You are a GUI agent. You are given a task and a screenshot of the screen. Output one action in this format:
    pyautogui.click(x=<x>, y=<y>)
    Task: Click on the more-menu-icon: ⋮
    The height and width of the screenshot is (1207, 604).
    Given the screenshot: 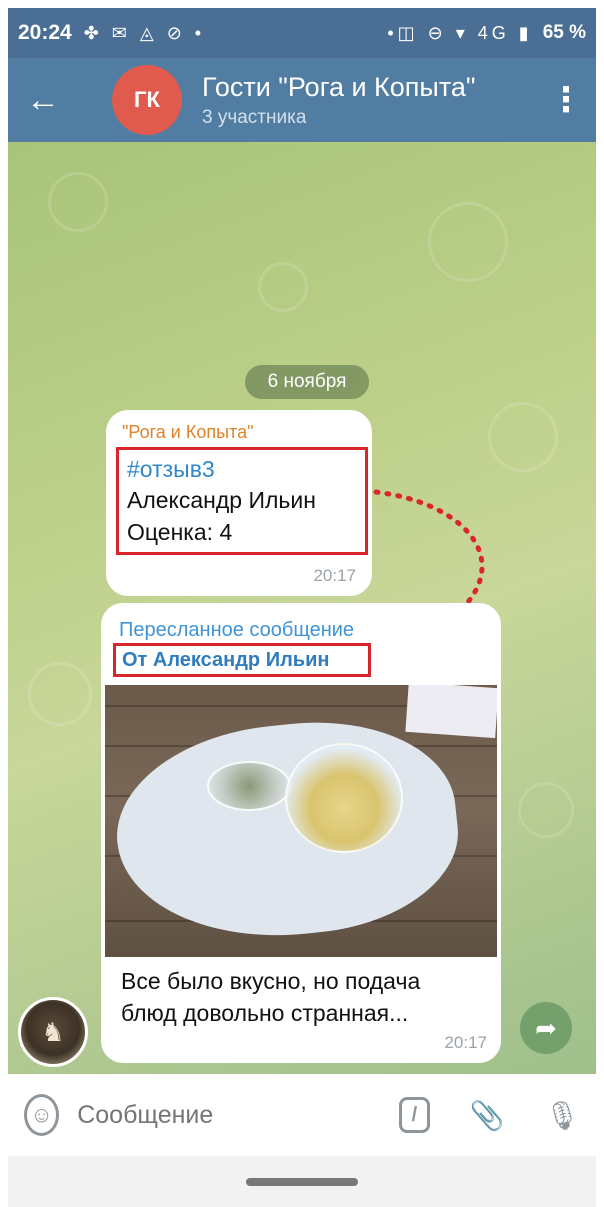 What is the action you would take?
    pyautogui.click(x=566, y=100)
    